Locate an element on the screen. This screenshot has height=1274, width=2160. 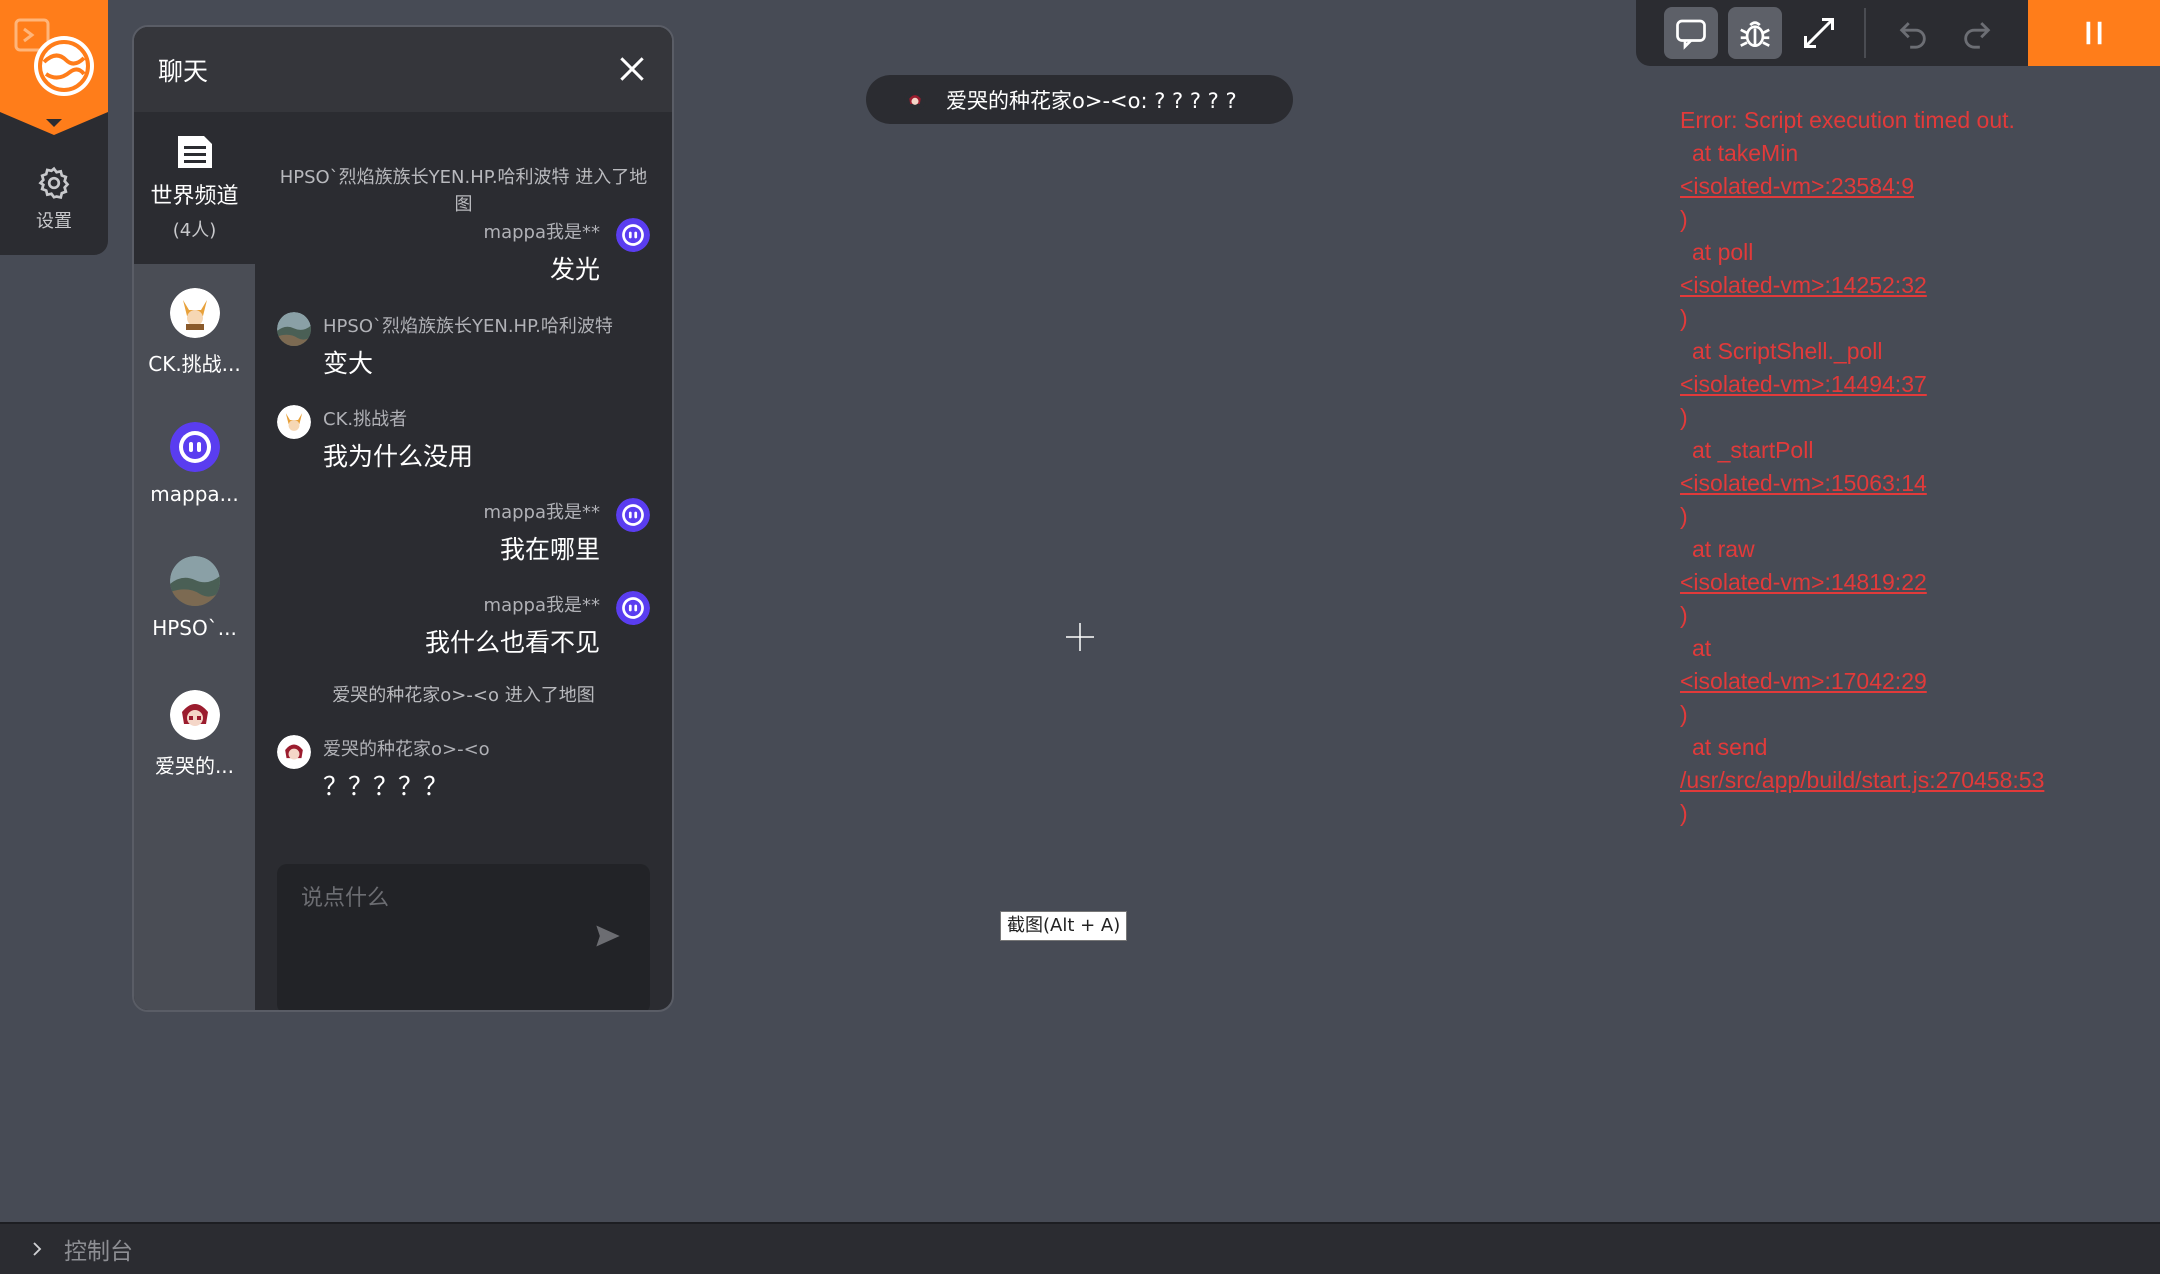
toolbar-divider is located at coordinates (1865, 33).